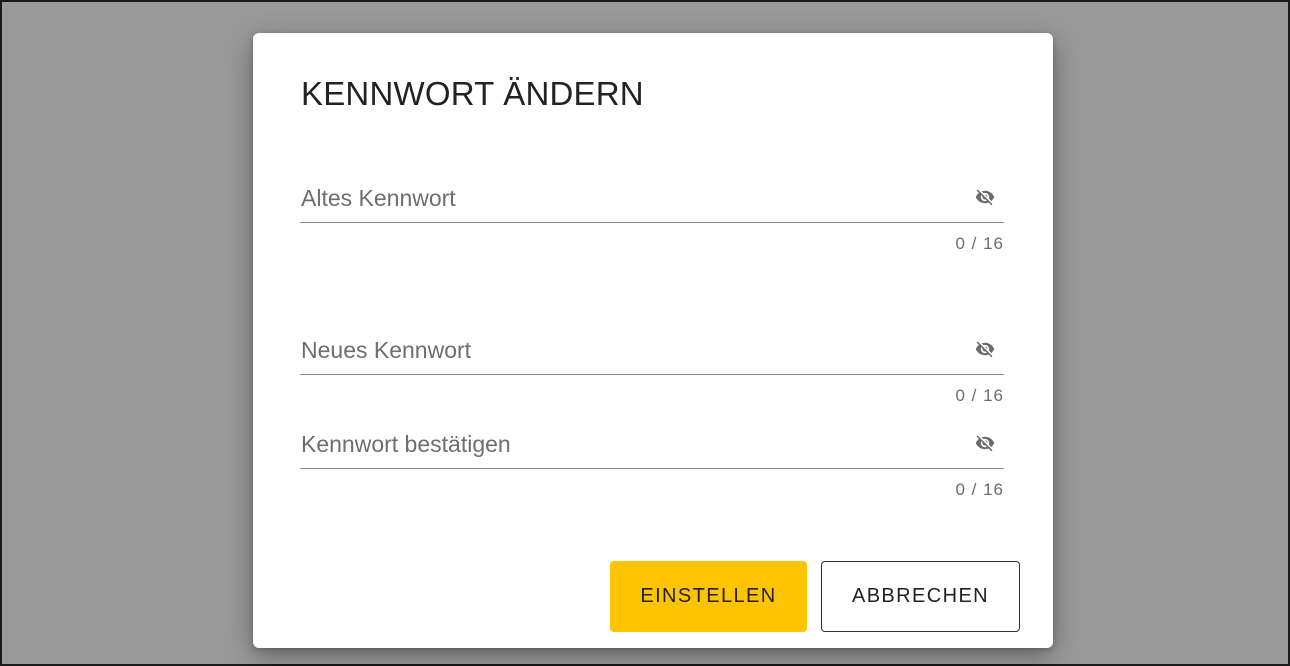  I want to click on dialog-title: KENNWORT ÄNDERN, so click(472, 93).